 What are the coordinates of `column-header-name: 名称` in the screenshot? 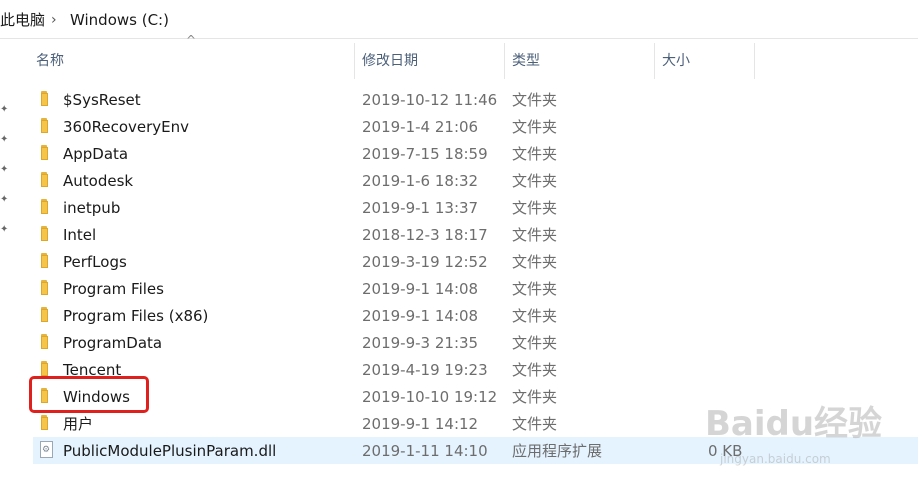 It's located at (191, 59).